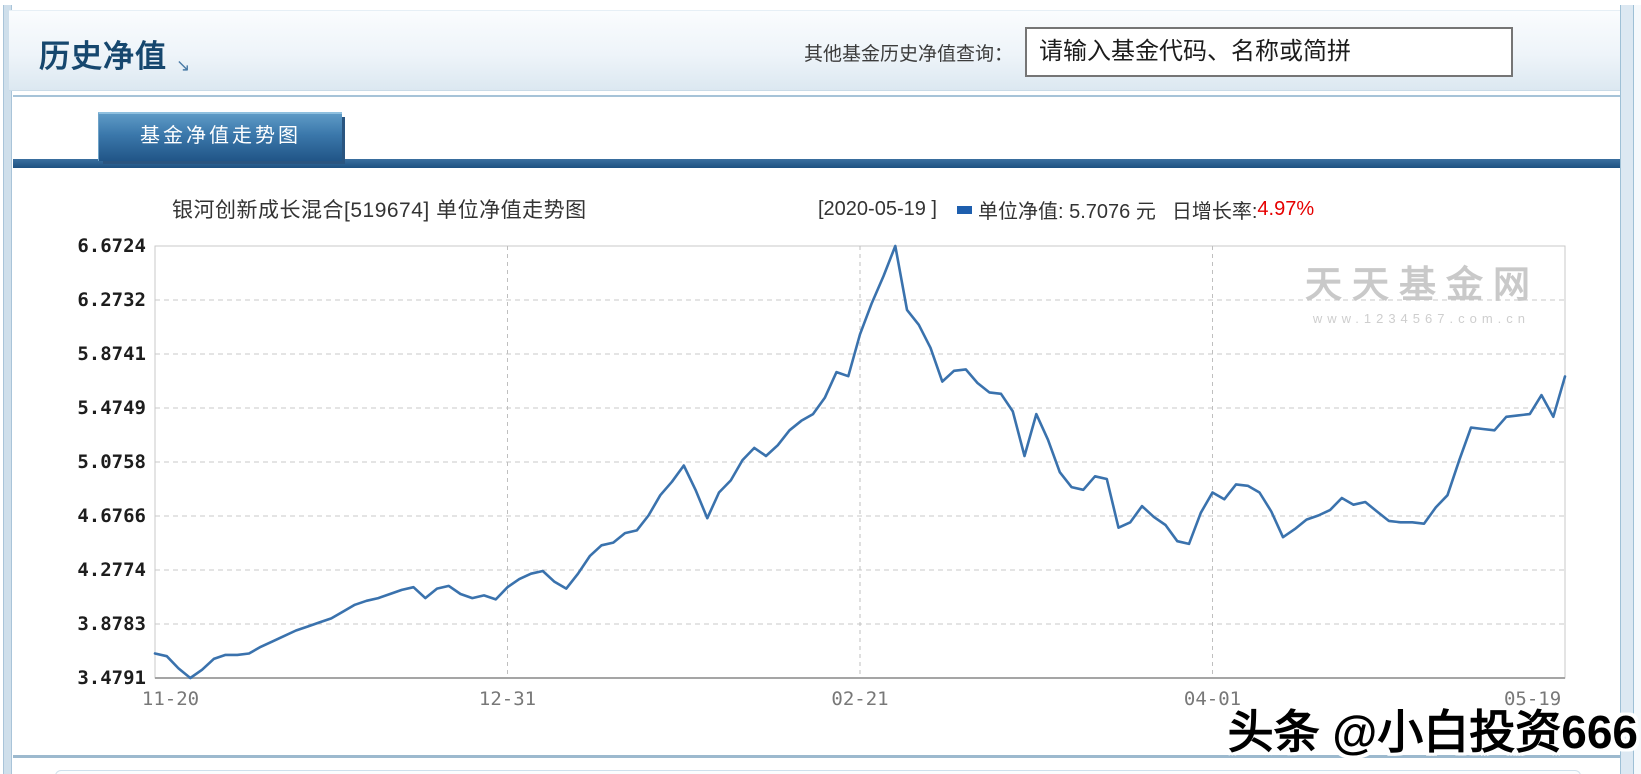 Image resolution: width=1641 pixels, height=774 pixels. What do you see at coordinates (1627, 389) in the screenshot?
I see `page-right-strip` at bounding box center [1627, 389].